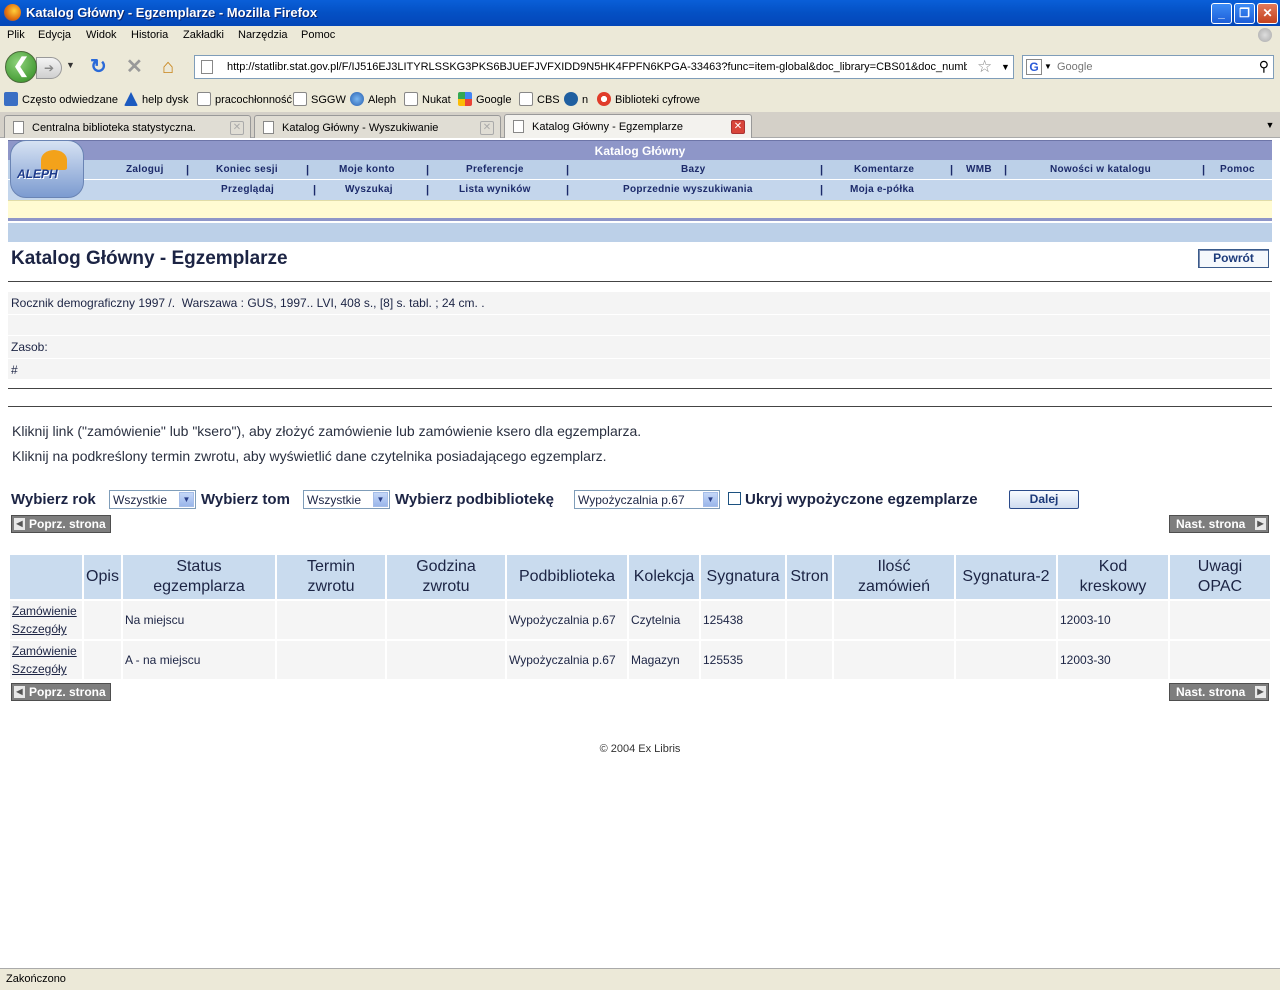 The image size is (1280, 990). What do you see at coordinates (70, 65) in the screenshot?
I see `history-dropdown-icon: ▼` at bounding box center [70, 65].